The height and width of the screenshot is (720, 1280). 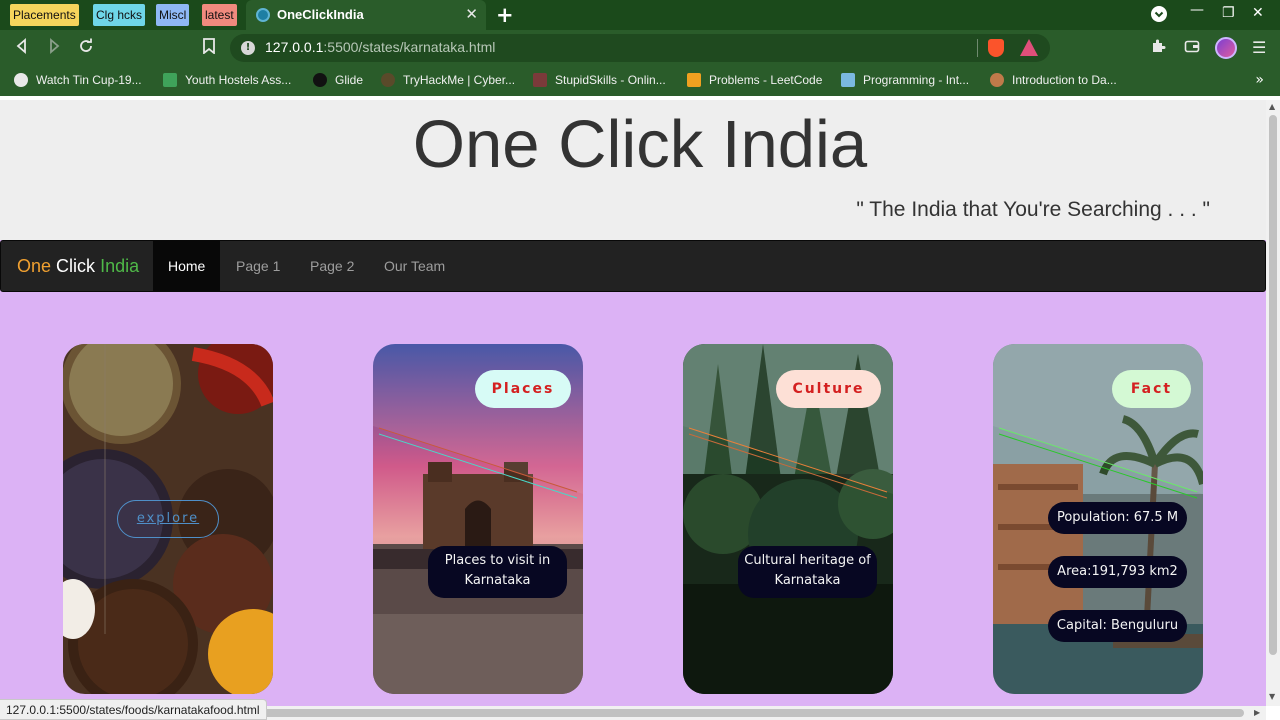 What do you see at coordinates (1029, 47) in the screenshot?
I see `brave-rewards-icon` at bounding box center [1029, 47].